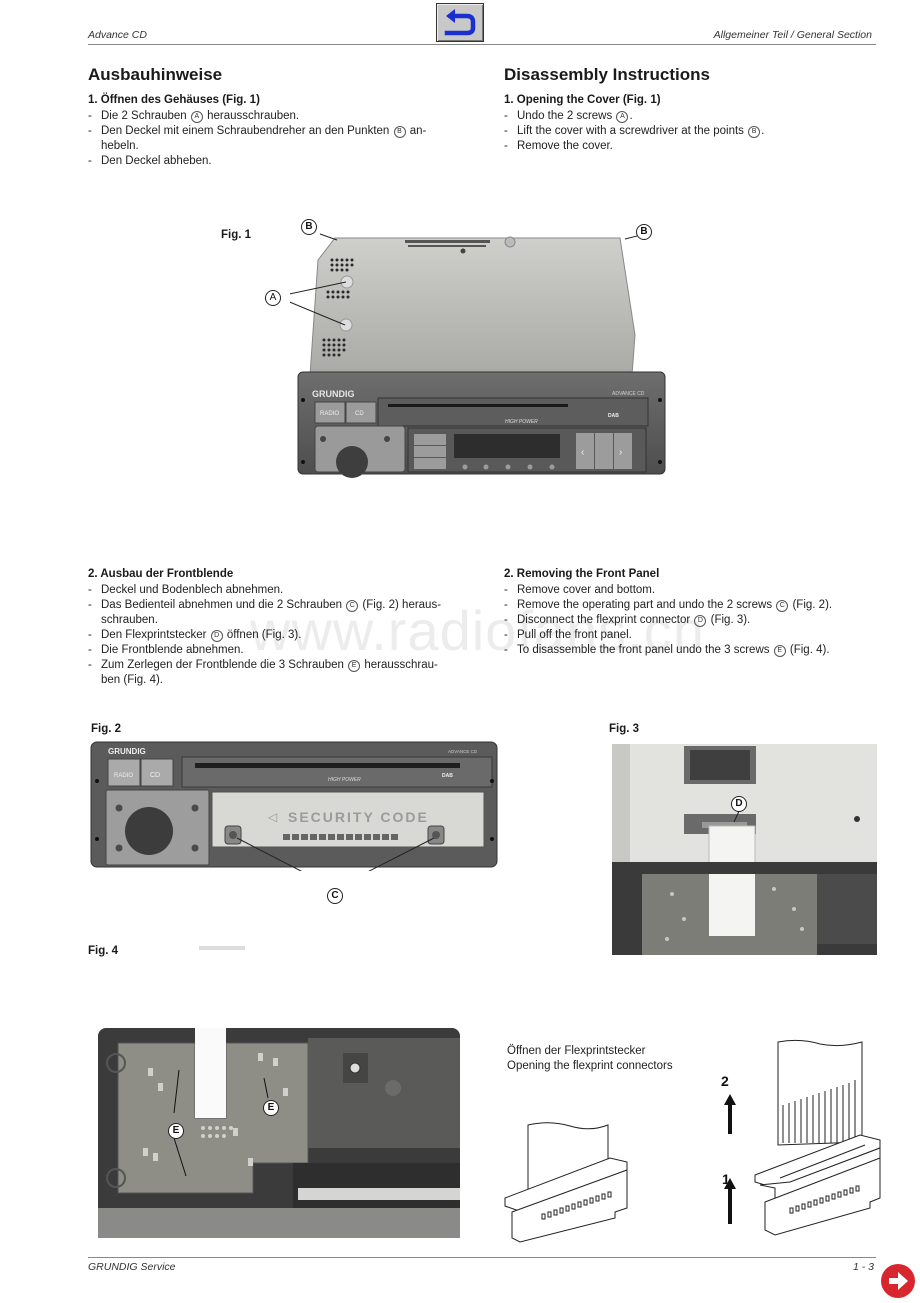  What do you see at coordinates (744, 849) in the screenshot?
I see `fig3-photo-flexprint-connector` at bounding box center [744, 849].